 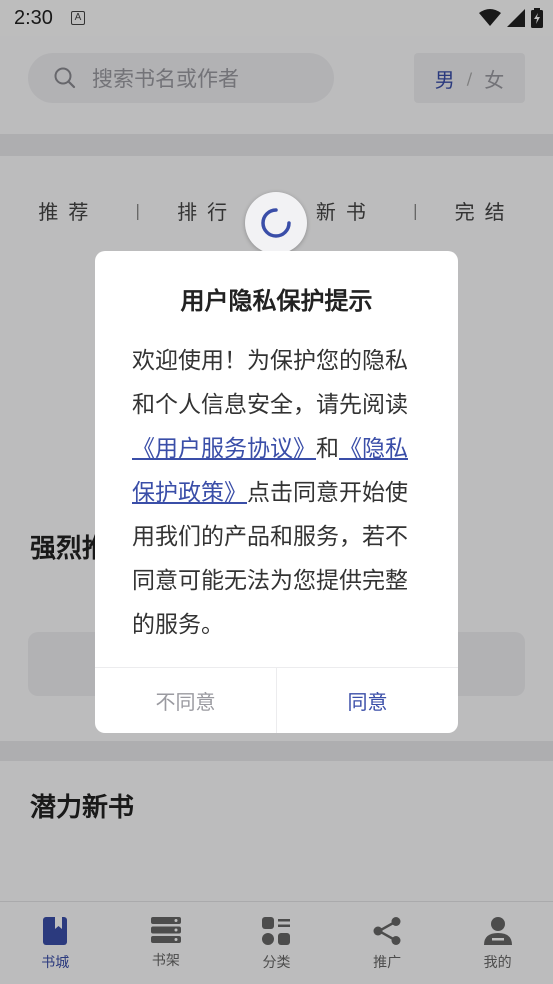 I want to click on dialog-title: 用户隐私保护提示, so click(x=276, y=301).